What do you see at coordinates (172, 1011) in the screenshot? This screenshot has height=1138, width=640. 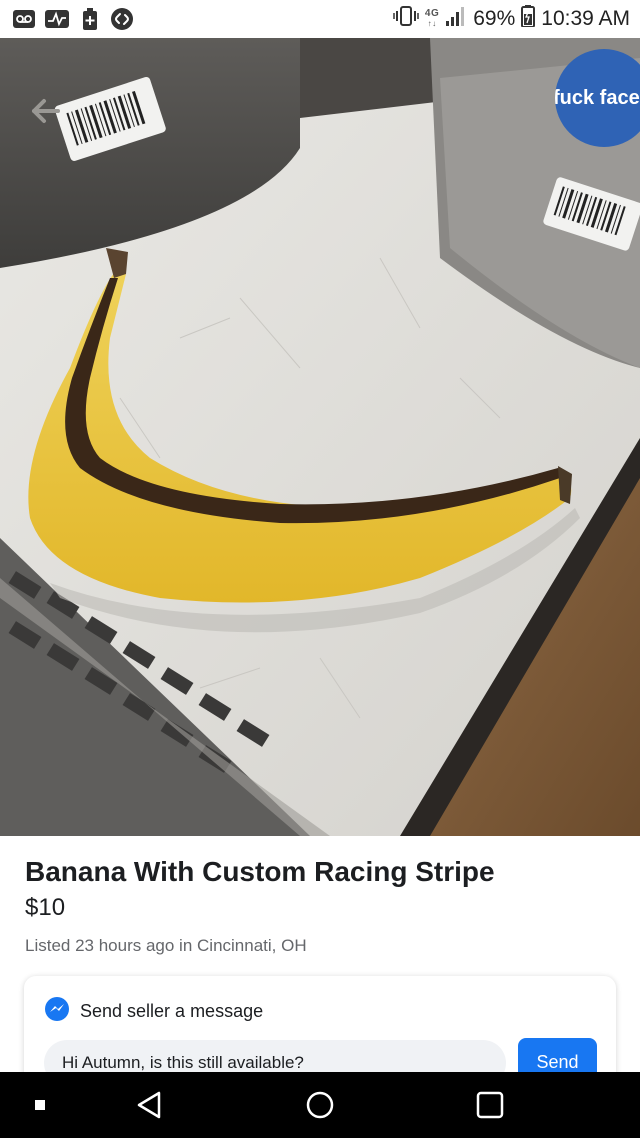 I see `message-card-heading: Send seller a message` at bounding box center [172, 1011].